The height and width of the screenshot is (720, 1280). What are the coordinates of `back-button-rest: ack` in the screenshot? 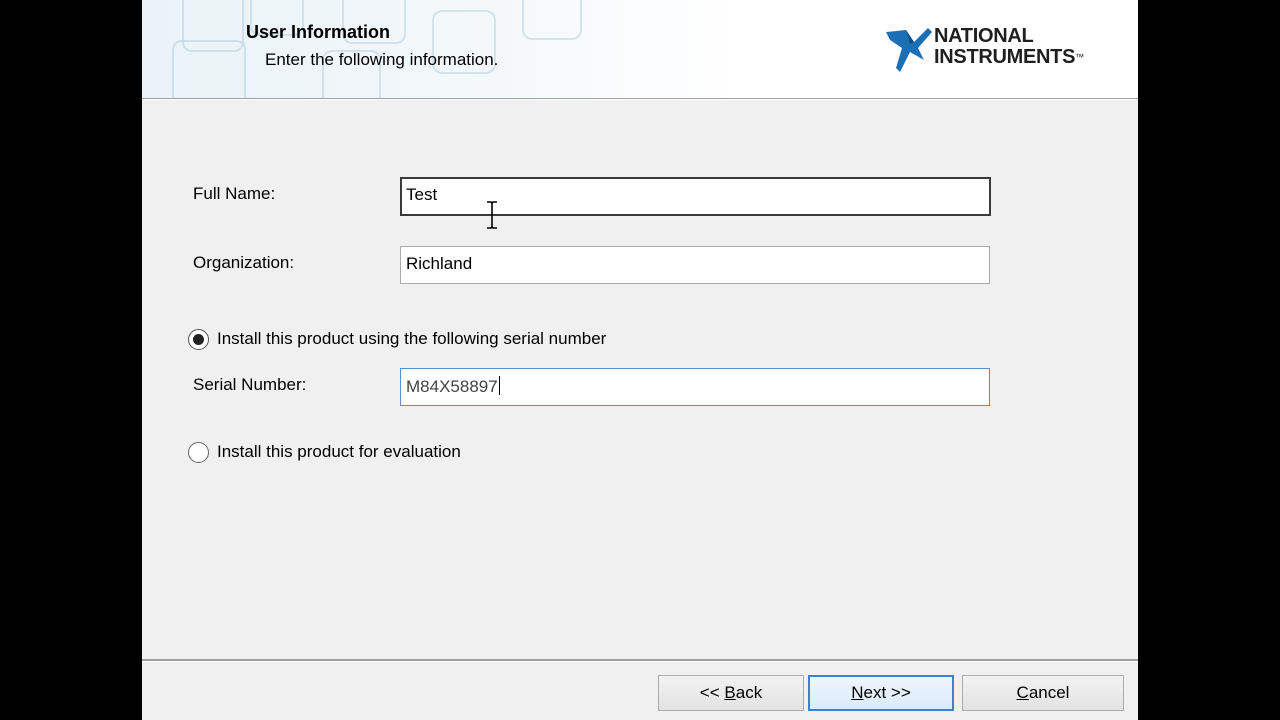 It's located at (749, 692).